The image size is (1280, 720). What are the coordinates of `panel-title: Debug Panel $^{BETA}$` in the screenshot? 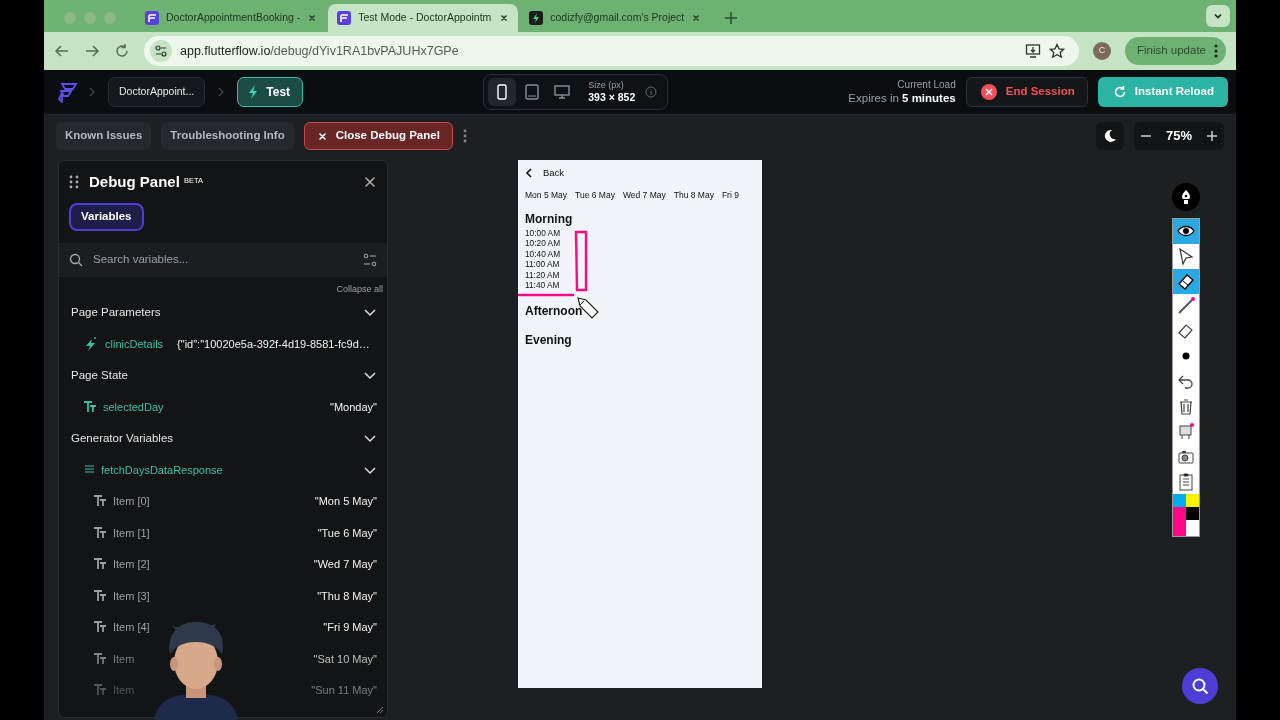 It's located at (146, 181).